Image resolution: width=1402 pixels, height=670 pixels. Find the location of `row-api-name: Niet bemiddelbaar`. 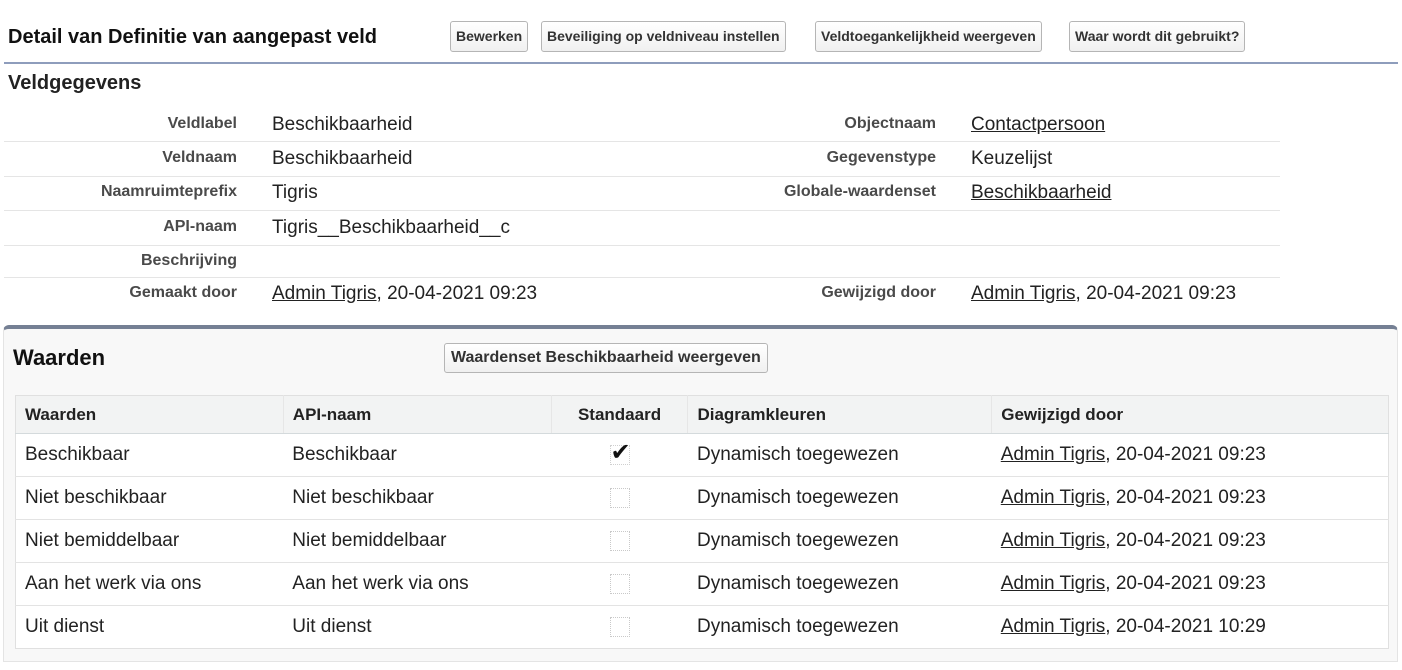

row-api-name: Niet bemiddelbaar is located at coordinates (417, 541).